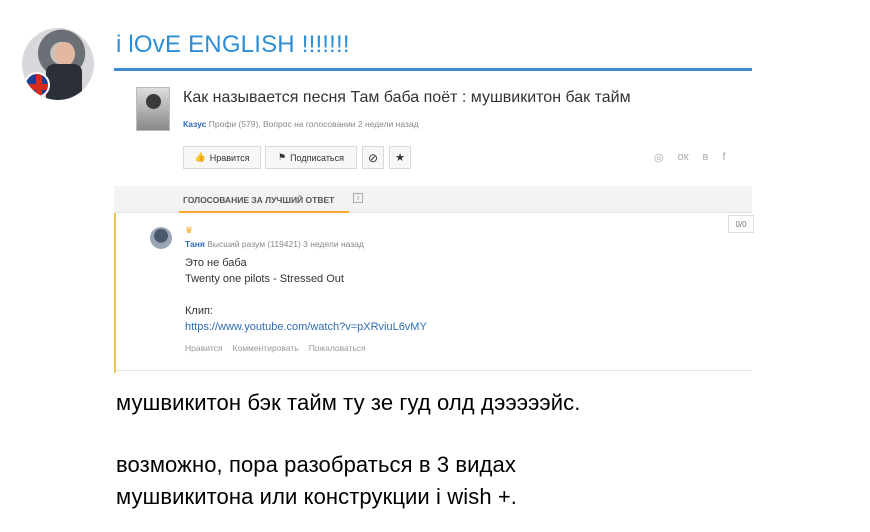 Image resolution: width=870 pixels, height=532 pixels. What do you see at coordinates (724, 157) in the screenshot?
I see `facebook-icon: f` at bounding box center [724, 157].